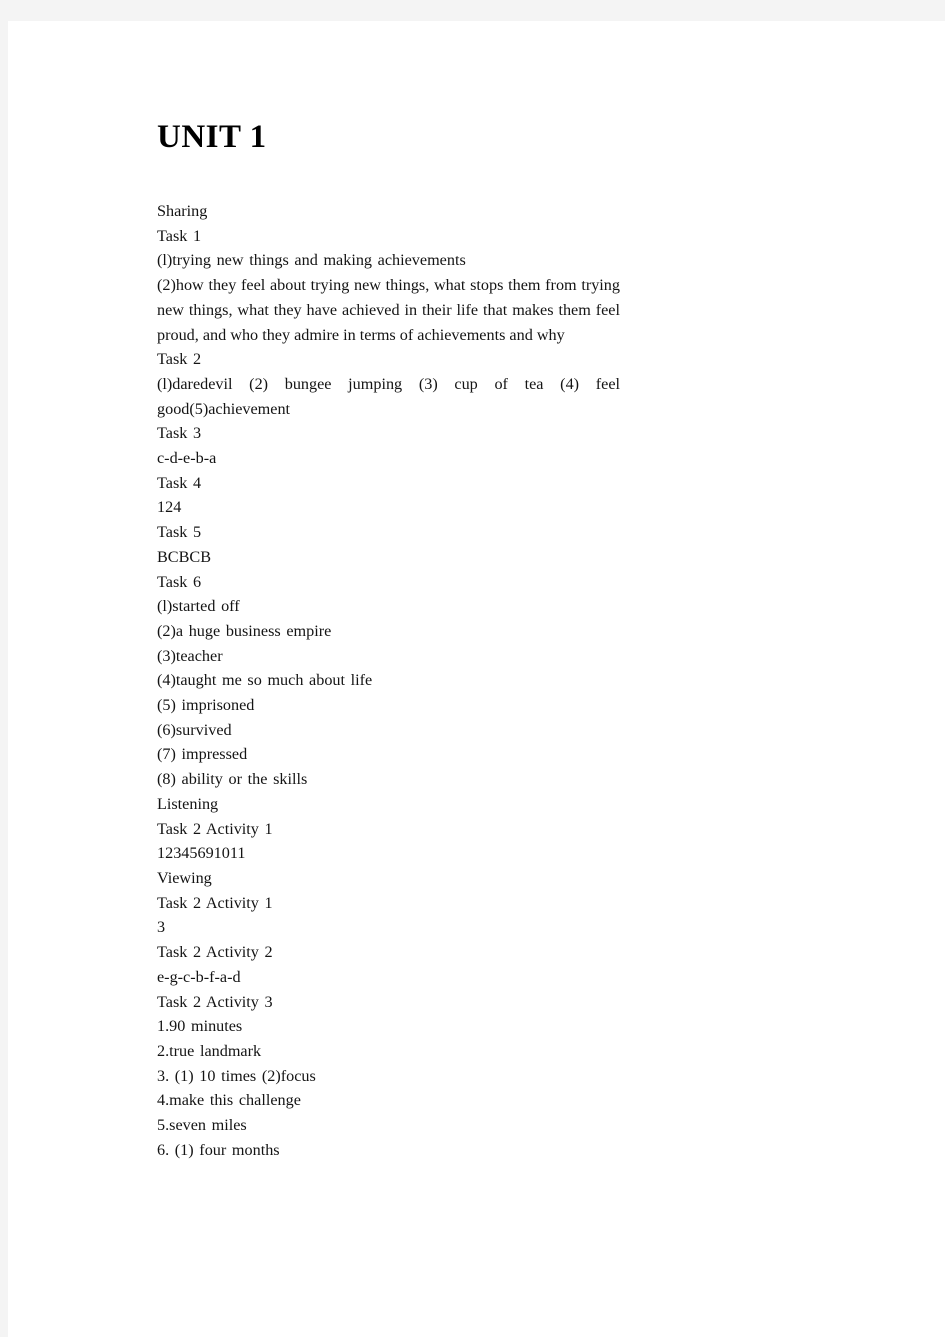 This screenshot has height=1337, width=945. Describe the element at coordinates (232, 779) in the screenshot. I see `document-line: (8) ability or the skills` at that location.